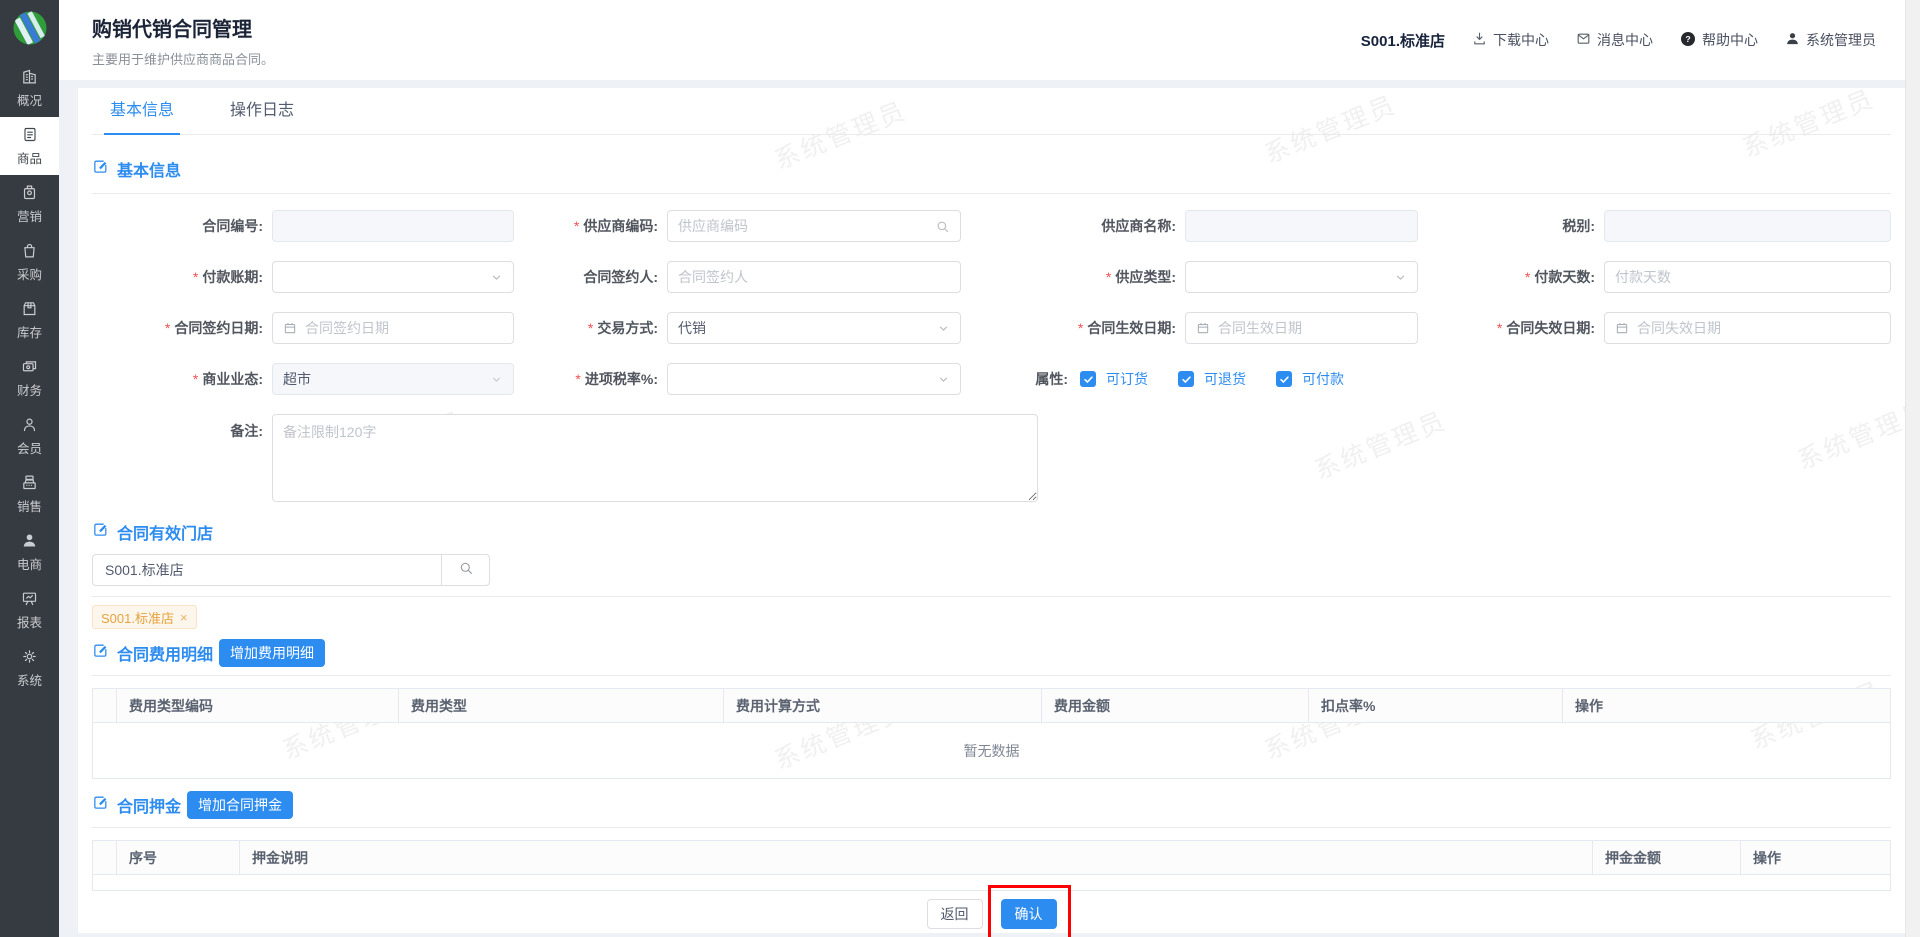  What do you see at coordinates (29, 308) in the screenshot?
I see `box-icon` at bounding box center [29, 308].